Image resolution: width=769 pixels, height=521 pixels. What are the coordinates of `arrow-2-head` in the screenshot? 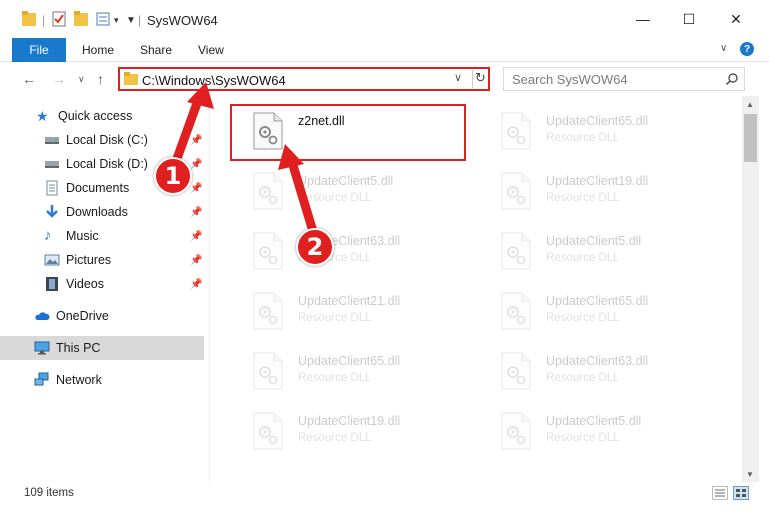 It's located at (291, 157).